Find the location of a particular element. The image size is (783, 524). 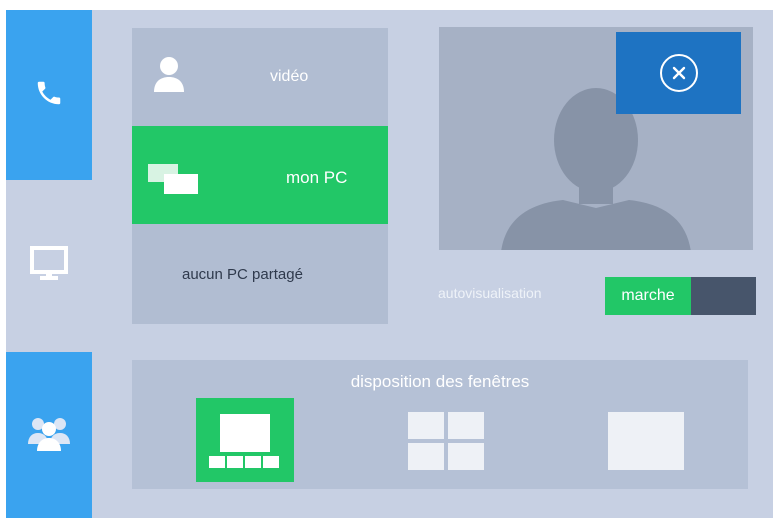

phone-icon is located at coordinates (49, 95).